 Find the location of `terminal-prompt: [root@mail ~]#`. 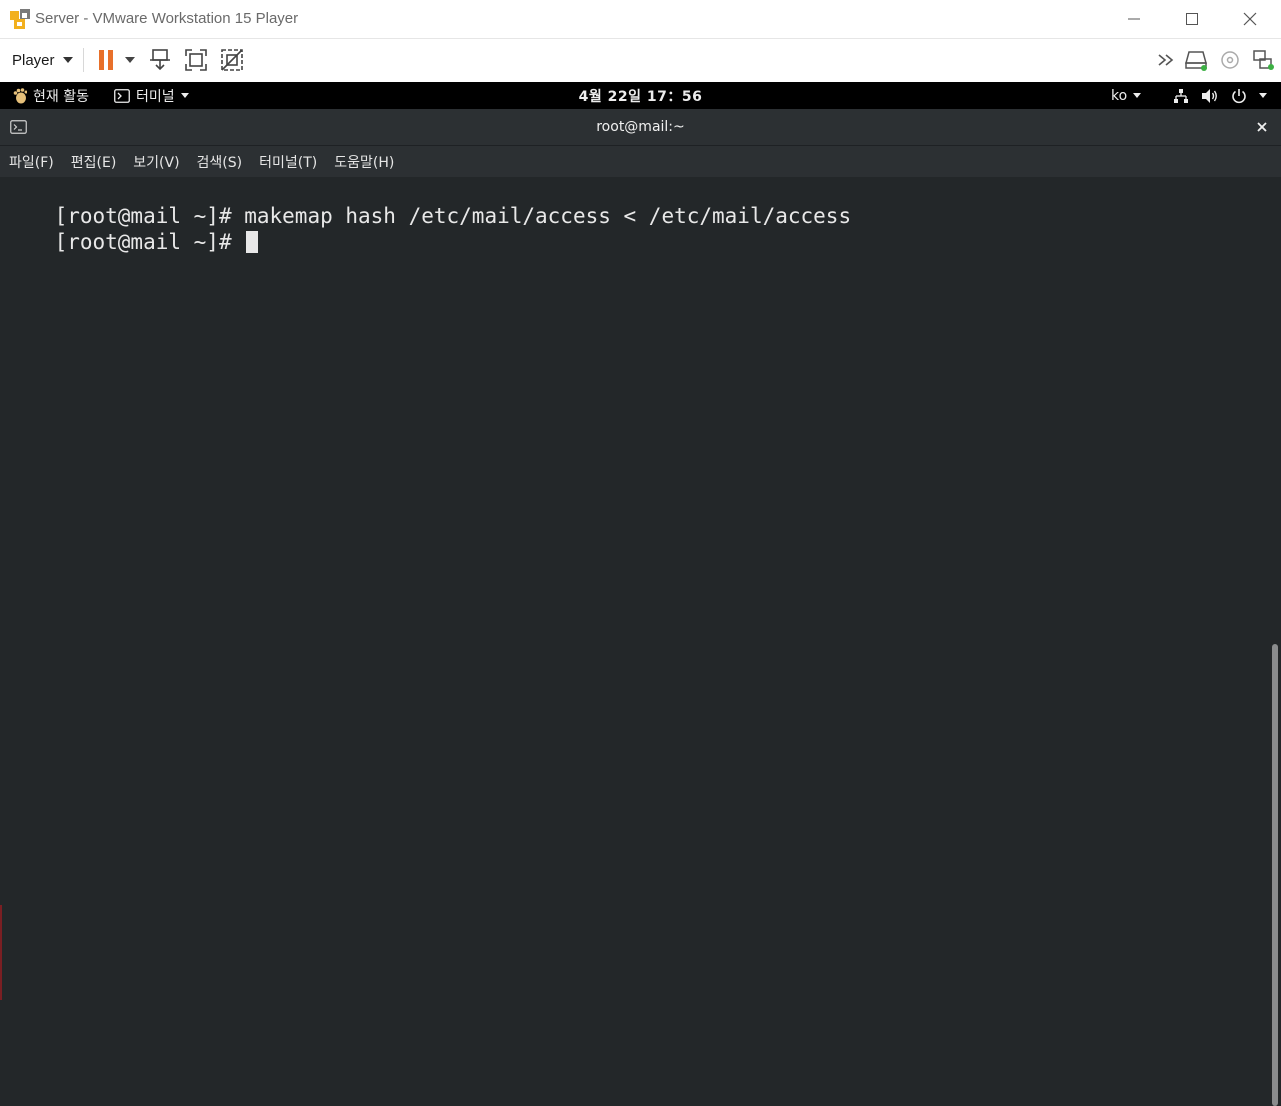

terminal-prompt: [root@mail ~]# is located at coordinates (149, 242).